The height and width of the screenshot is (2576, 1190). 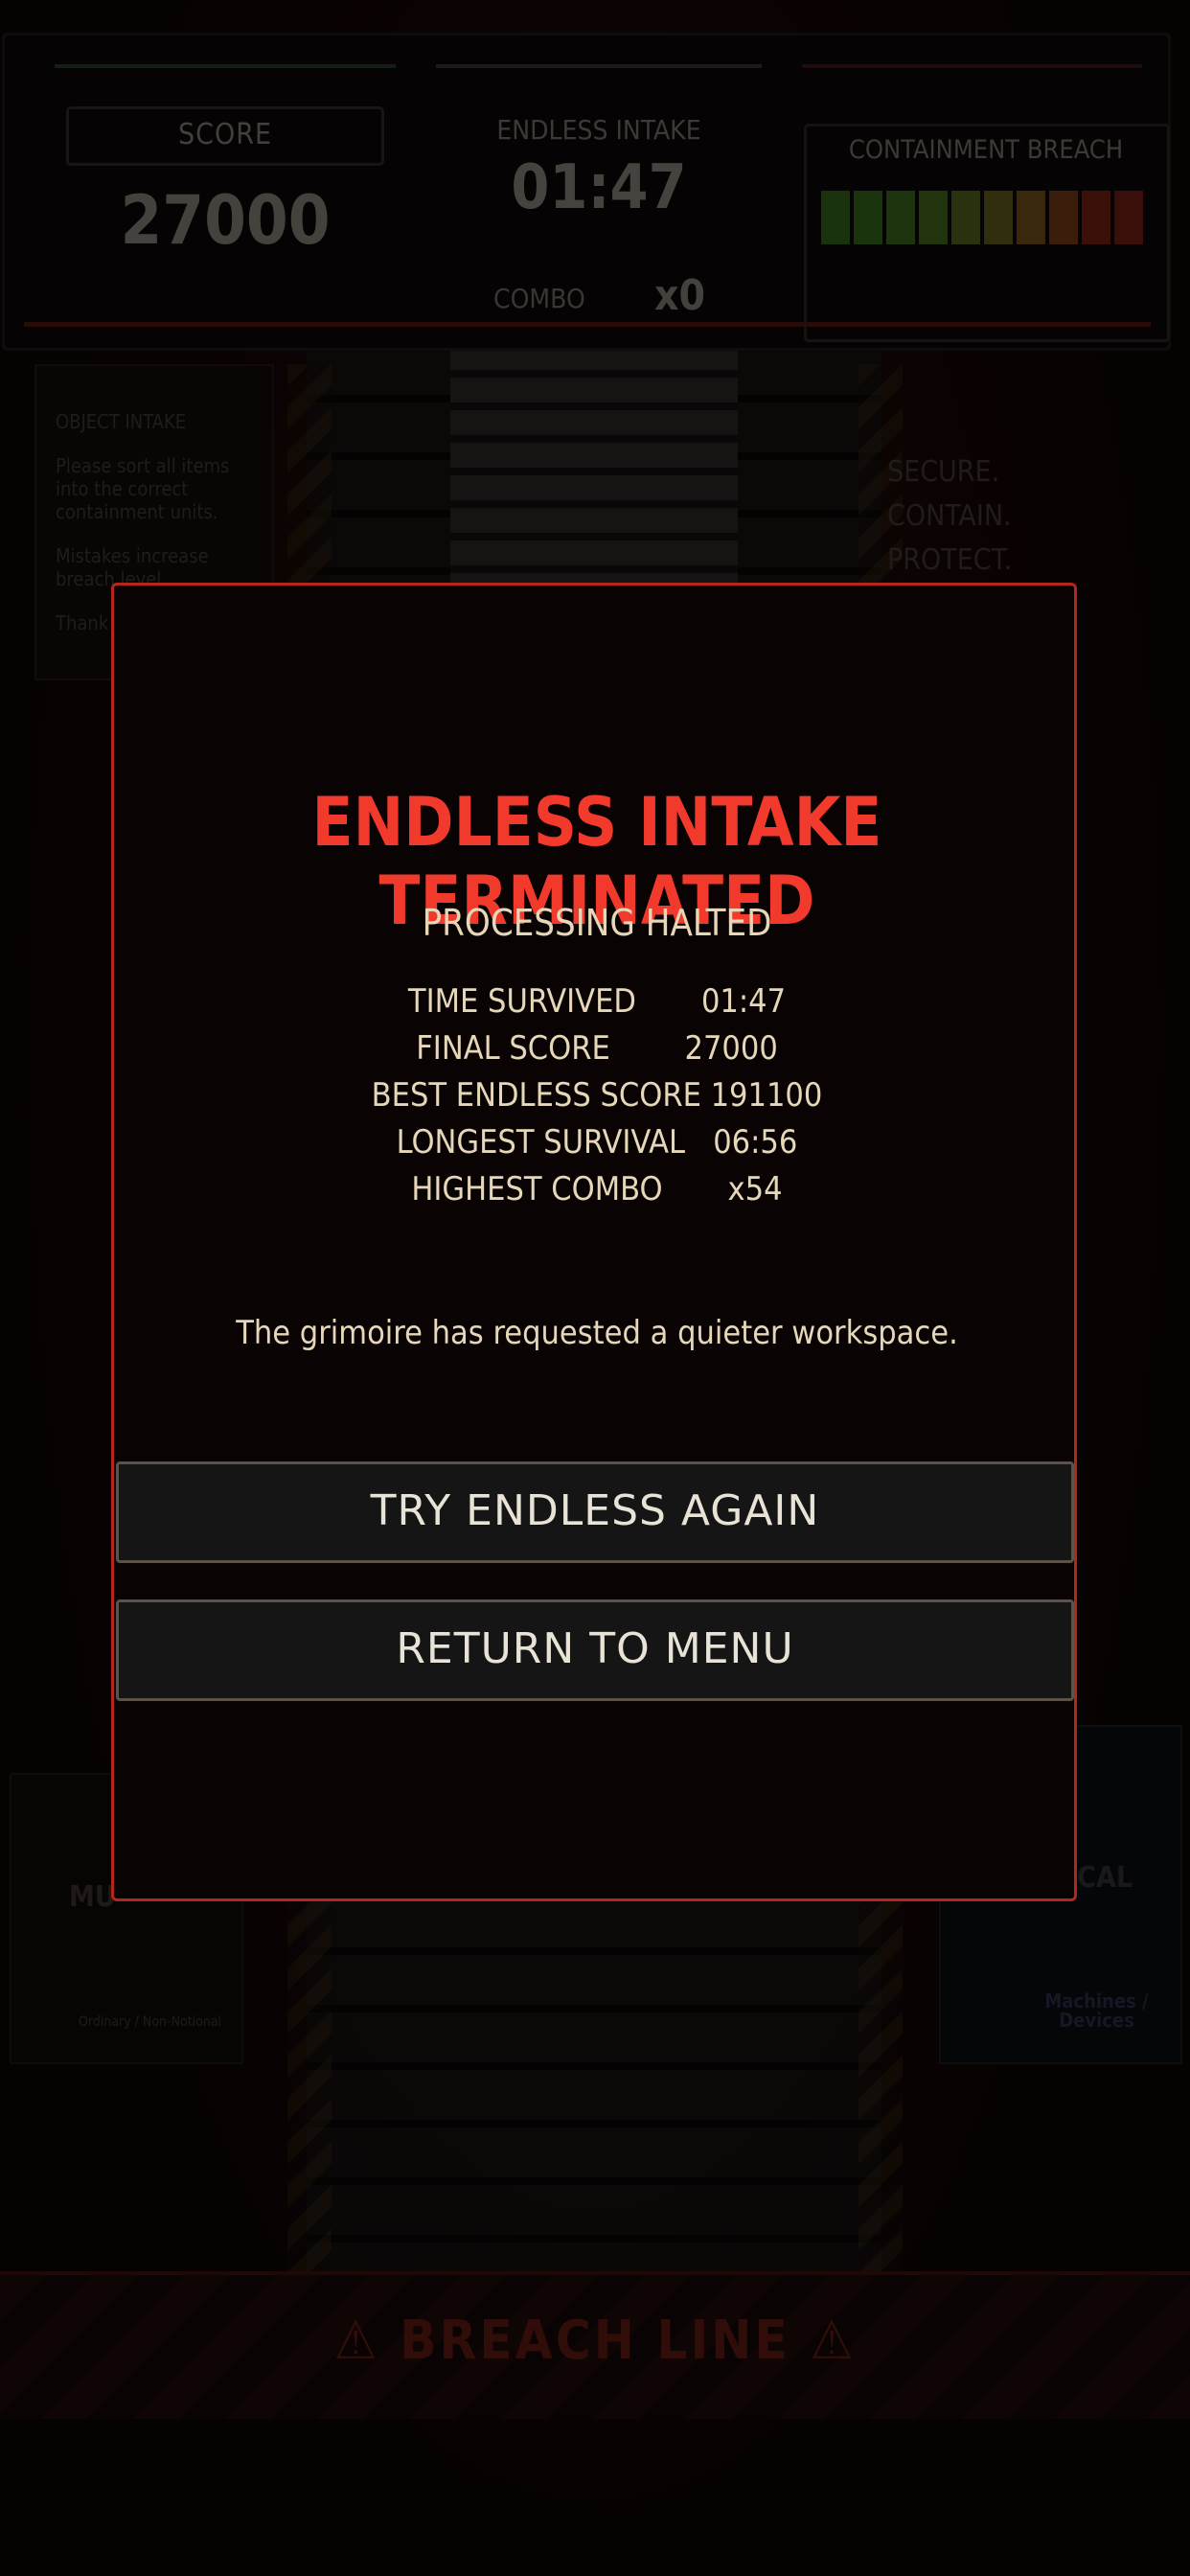 I want to click on stat-longest-survival: LONGEST SURVIVAL 06:56, so click(x=597, y=1142).